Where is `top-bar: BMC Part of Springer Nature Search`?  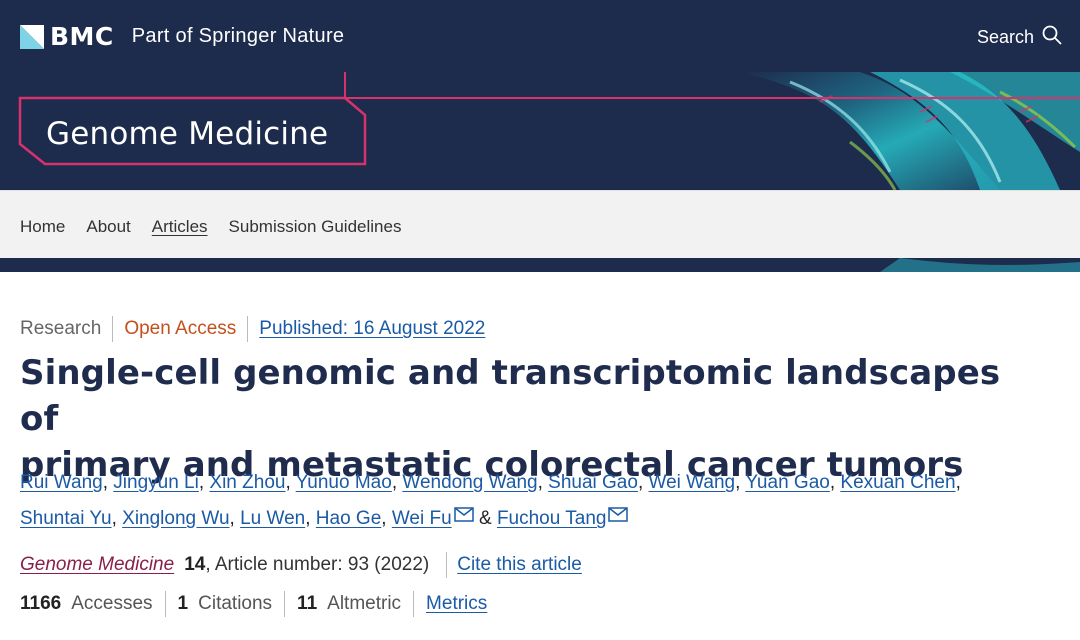 top-bar: BMC Part of Springer Nature Search is located at coordinates (540, 36).